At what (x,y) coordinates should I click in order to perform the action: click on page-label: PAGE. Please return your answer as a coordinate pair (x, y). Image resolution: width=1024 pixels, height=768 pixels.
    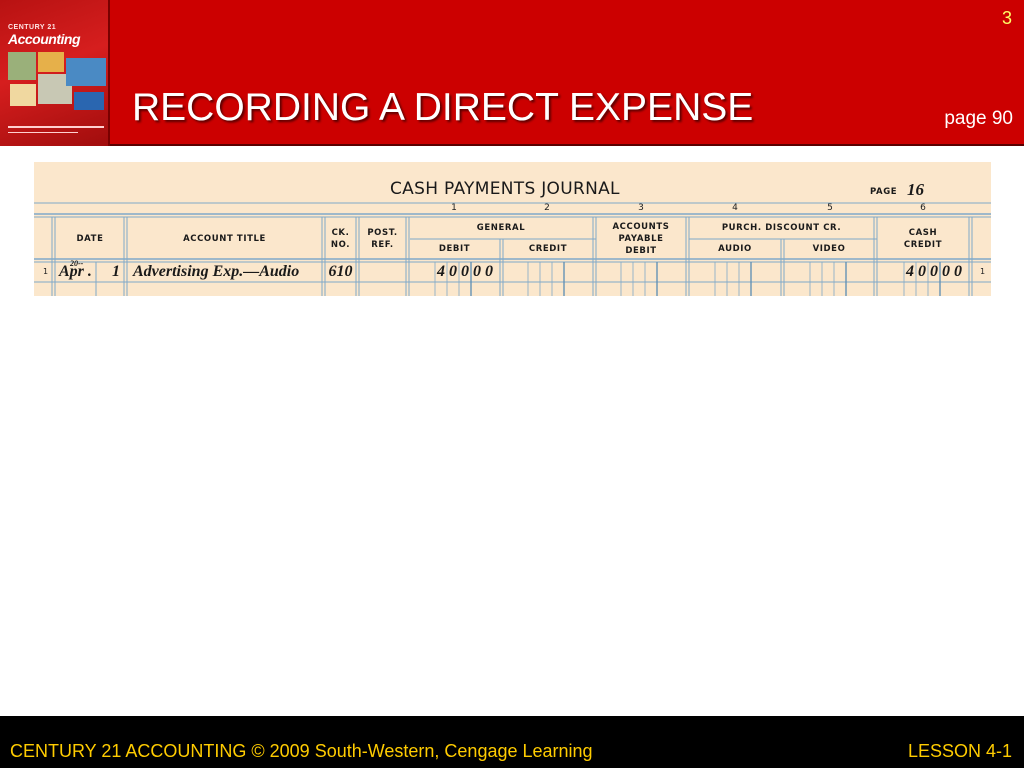
    Looking at the image, I should click on (884, 192).